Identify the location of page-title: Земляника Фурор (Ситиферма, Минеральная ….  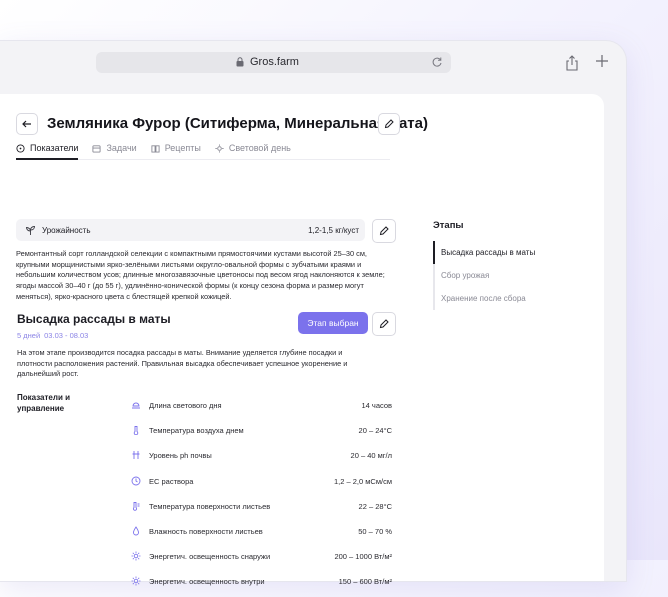
(237, 123).